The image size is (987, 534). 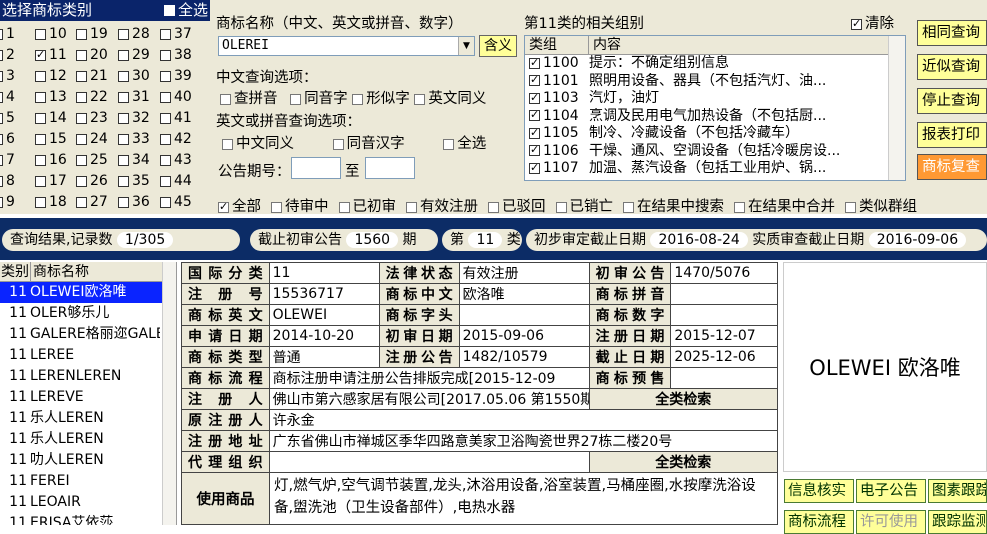 What do you see at coordinates (300, 207) in the screenshot?
I see `filter-checkbox-1: 待审中` at bounding box center [300, 207].